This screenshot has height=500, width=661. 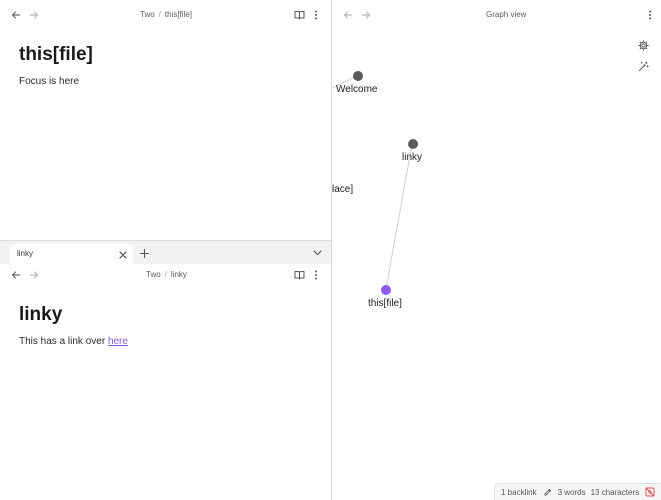 What do you see at coordinates (343, 189) in the screenshot?
I see `graph-node-label: lace]` at bounding box center [343, 189].